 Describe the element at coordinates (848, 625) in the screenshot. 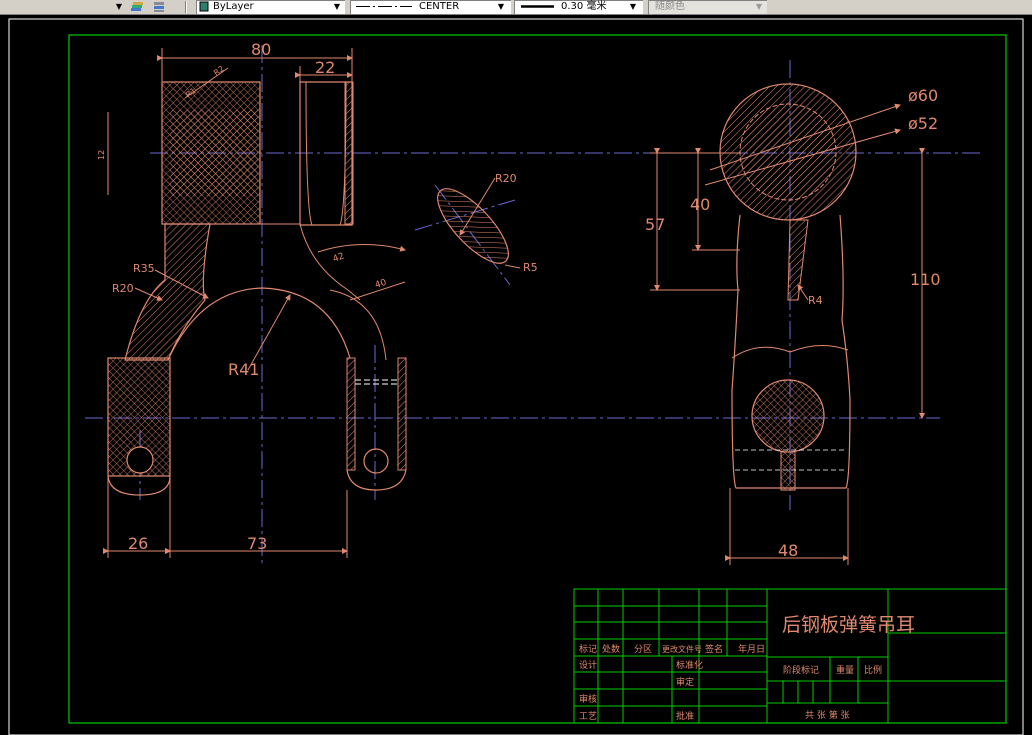

I see `part-name: 后钢板弹簧吊耳` at that location.